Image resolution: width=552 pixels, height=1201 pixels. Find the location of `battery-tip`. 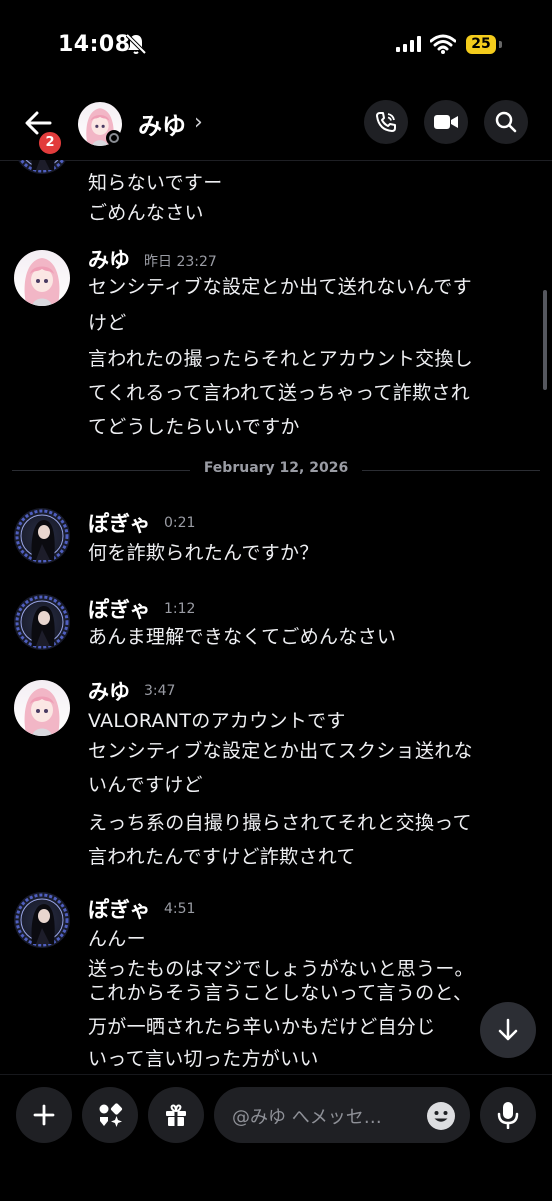

battery-tip is located at coordinates (500, 44).